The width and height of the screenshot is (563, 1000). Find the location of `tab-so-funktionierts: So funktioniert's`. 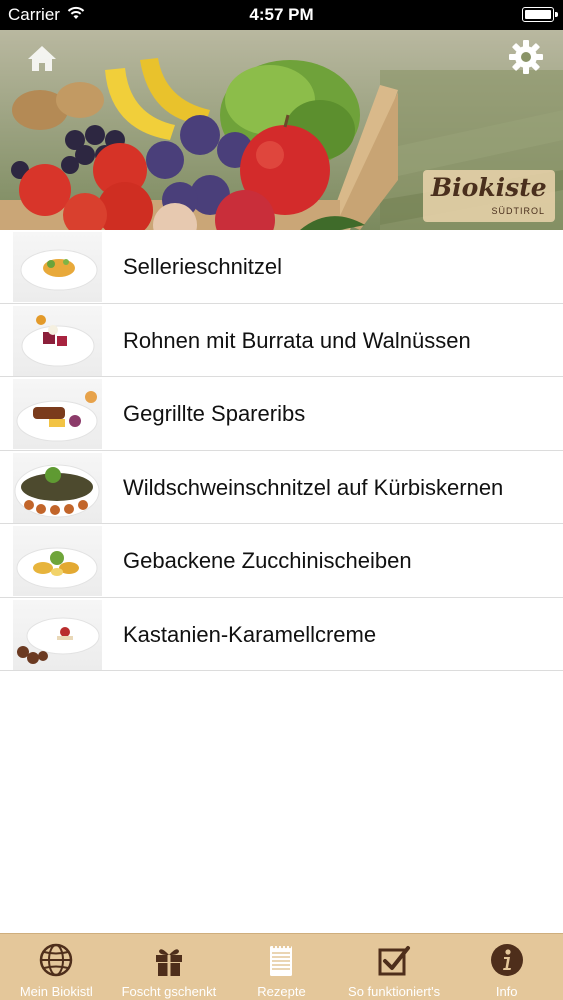

tab-so-funktionierts: So funktioniert's is located at coordinates (394, 967).